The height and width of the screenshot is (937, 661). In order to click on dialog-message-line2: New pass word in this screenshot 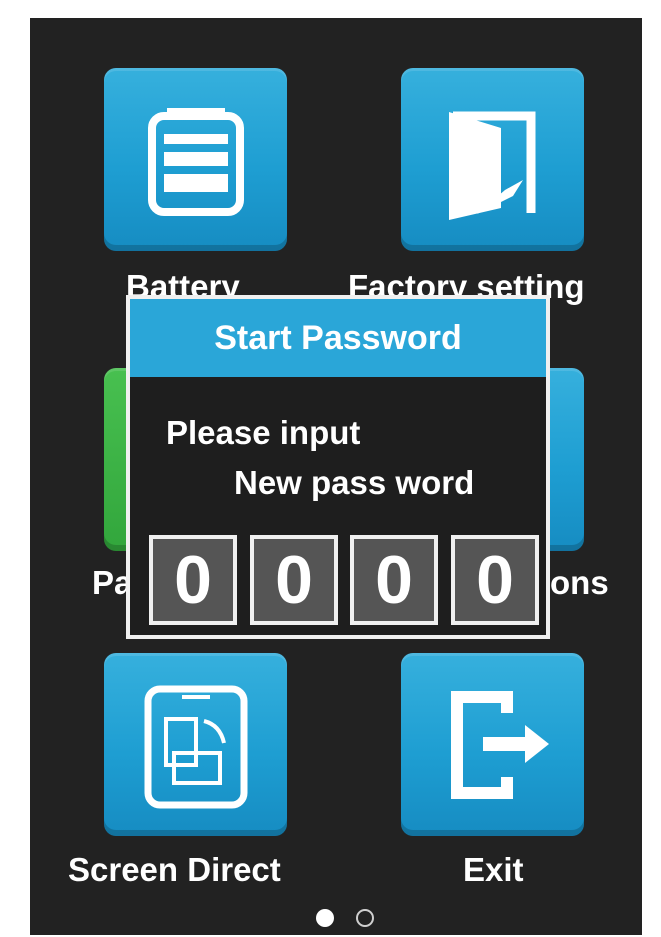, I will do `click(354, 482)`.